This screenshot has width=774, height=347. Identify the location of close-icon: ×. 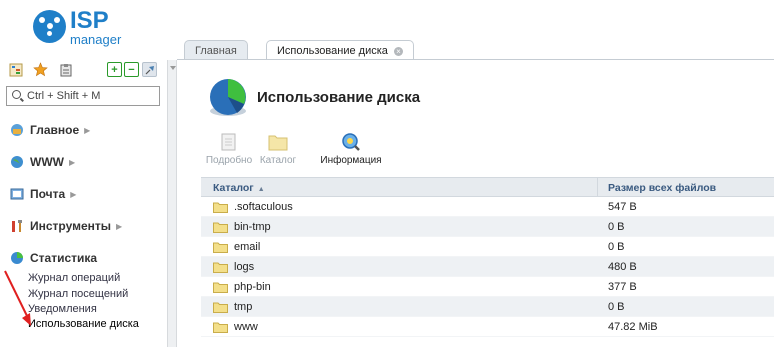
(398, 51).